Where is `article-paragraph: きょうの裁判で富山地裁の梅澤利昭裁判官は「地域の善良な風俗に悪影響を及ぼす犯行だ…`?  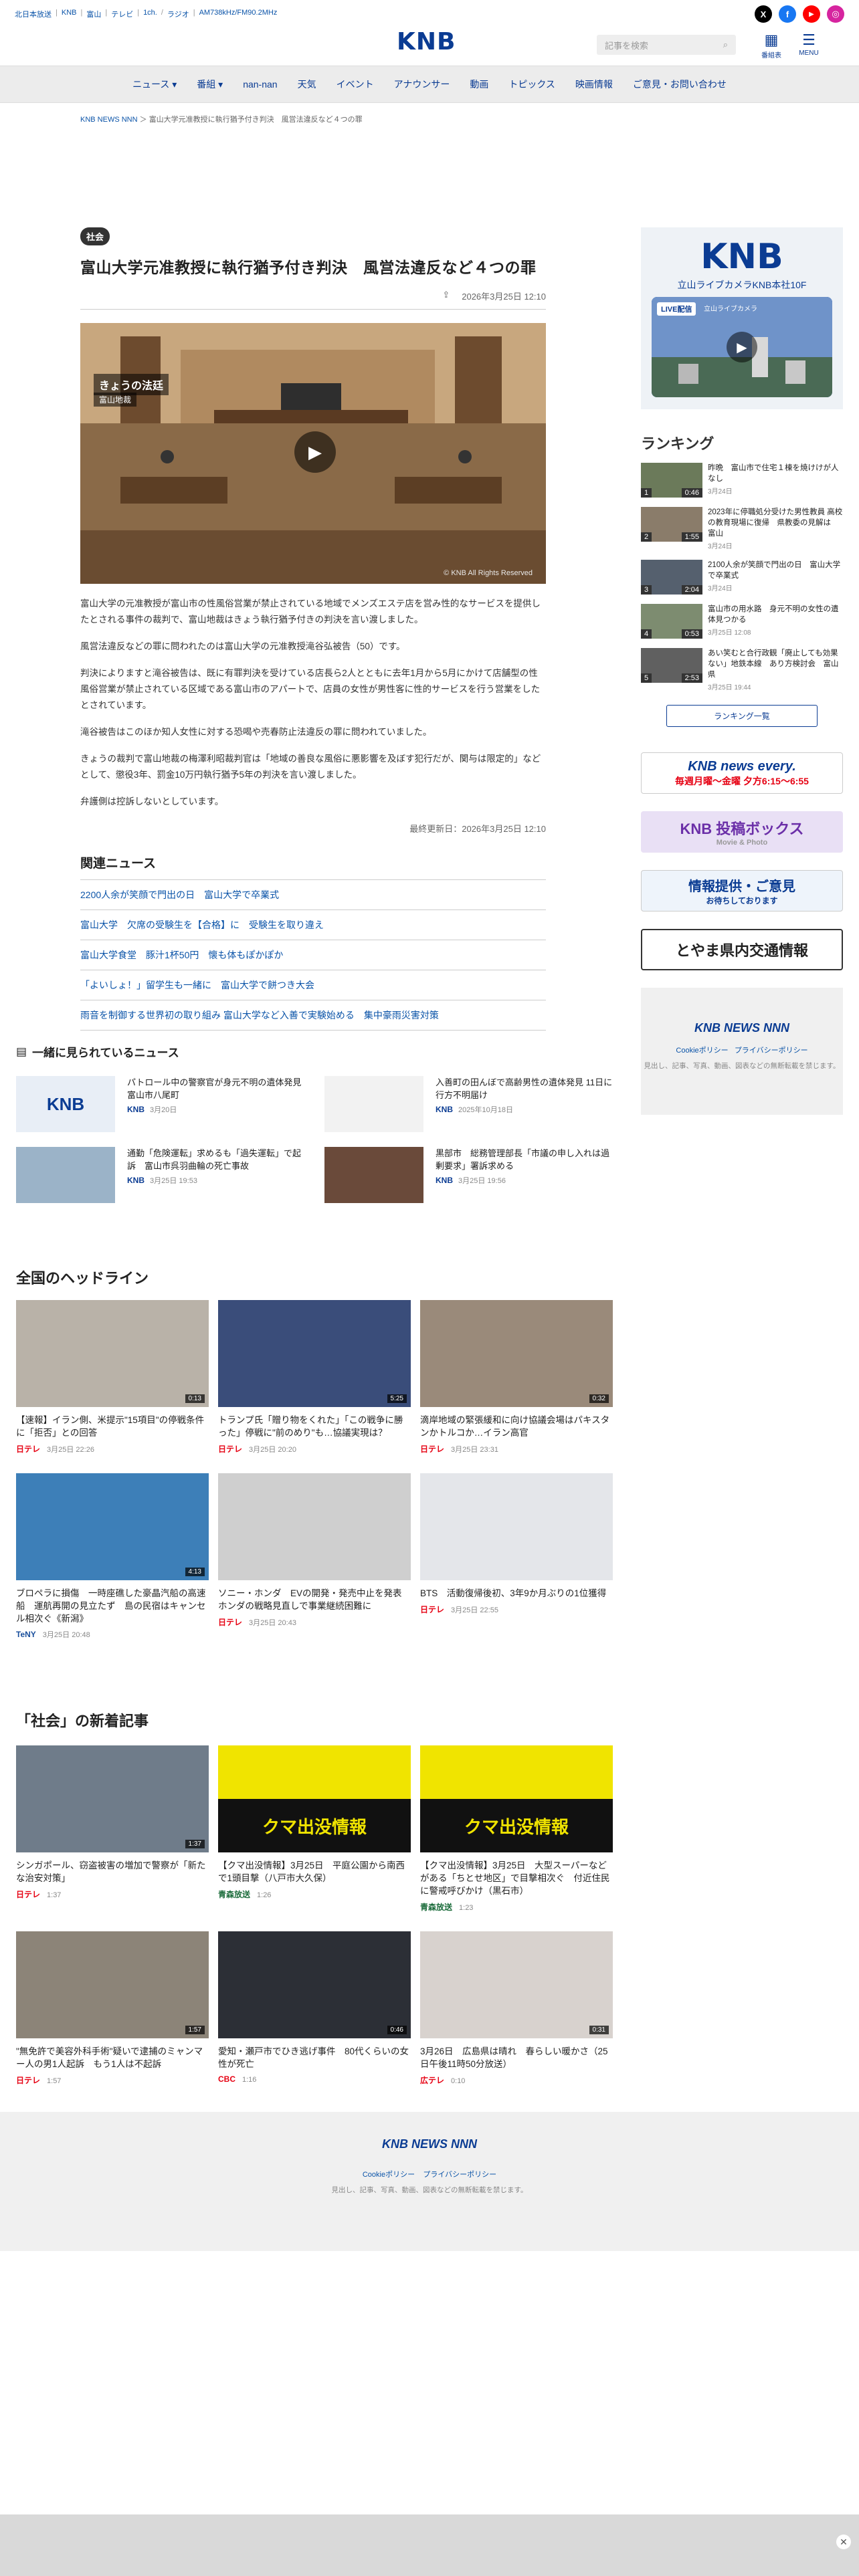 article-paragraph: きょうの裁判で富山地裁の梅澤利昭裁判官は「地域の善良な風俗に悪影響を及ぼす犯行だ… is located at coordinates (310, 767).